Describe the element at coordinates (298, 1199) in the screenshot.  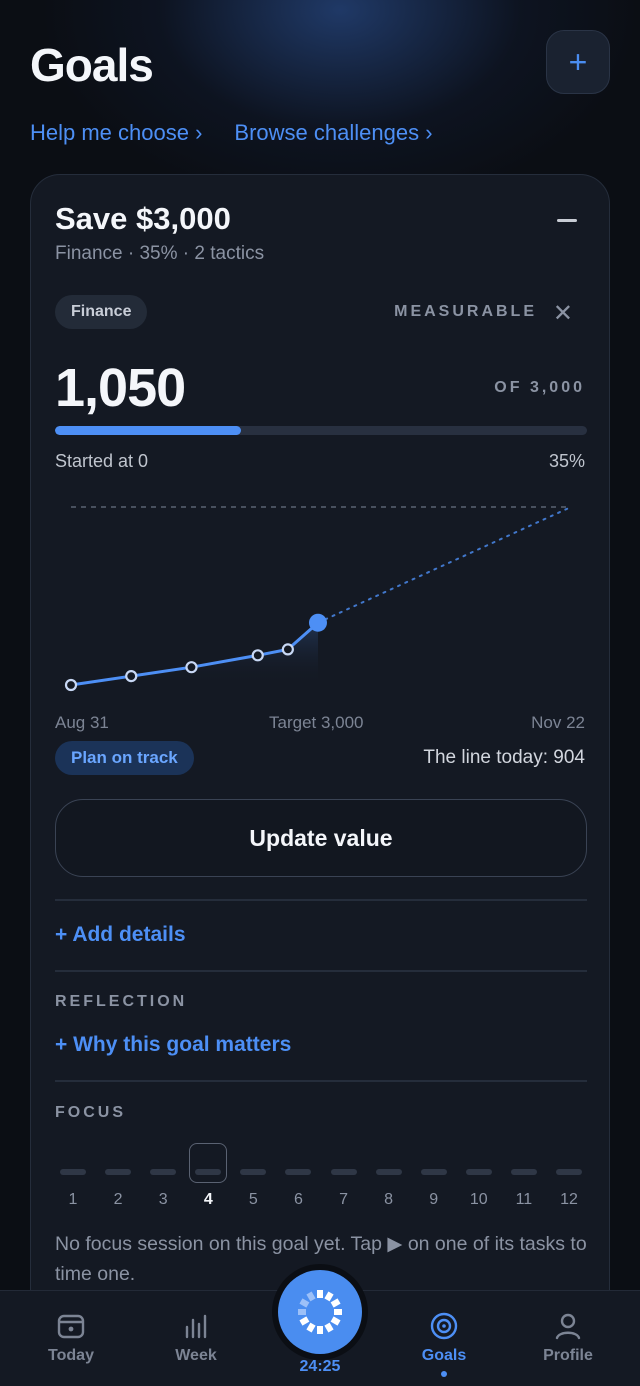
I see `focus-week-number: 6` at that location.